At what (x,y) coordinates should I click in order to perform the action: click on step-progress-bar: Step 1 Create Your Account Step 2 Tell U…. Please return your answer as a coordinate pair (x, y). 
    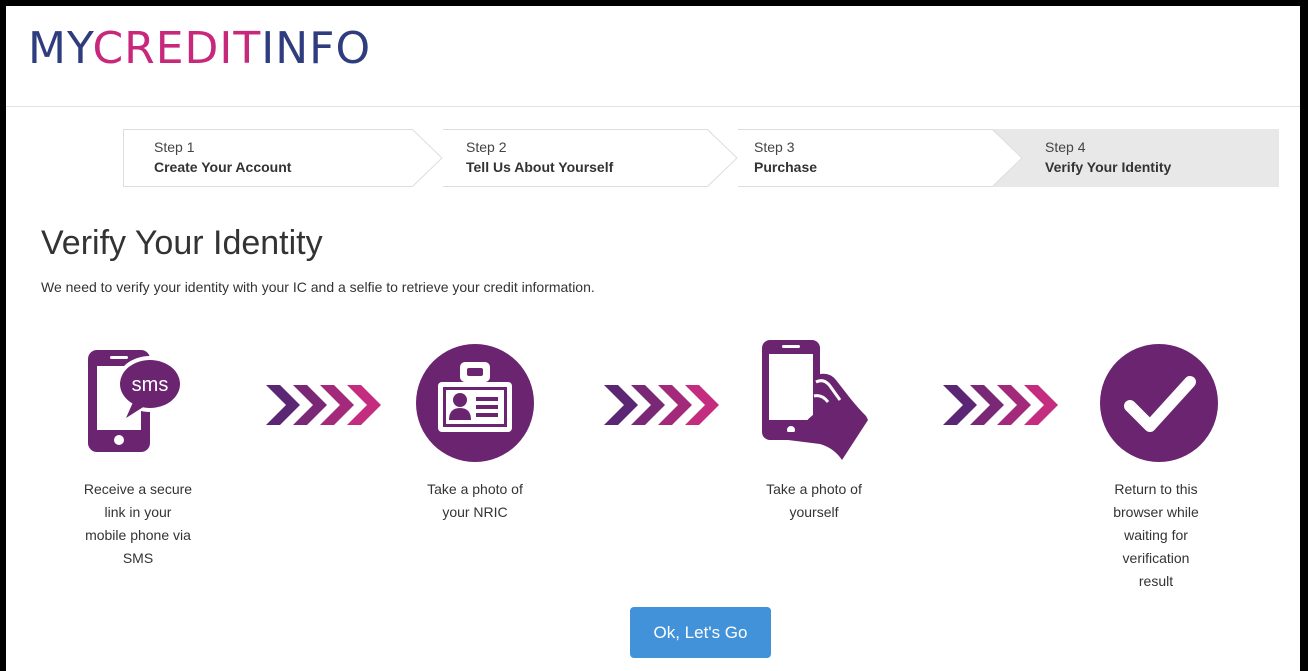
    Looking at the image, I should click on (701, 158).